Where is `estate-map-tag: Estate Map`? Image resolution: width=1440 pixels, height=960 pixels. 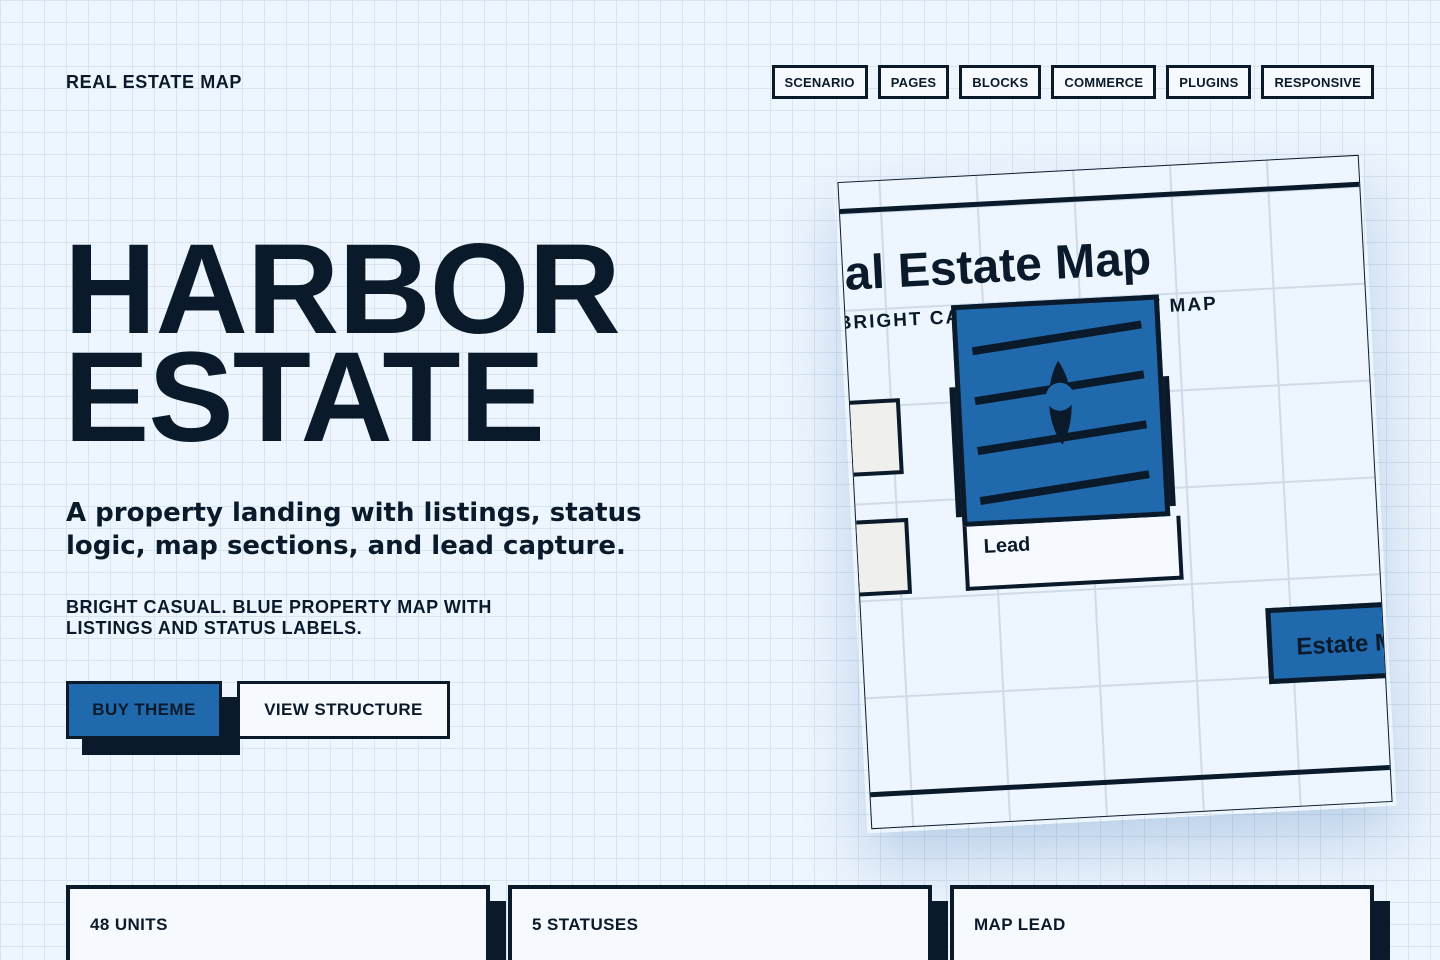 estate-map-tag: Estate Map is located at coordinates (1329, 642).